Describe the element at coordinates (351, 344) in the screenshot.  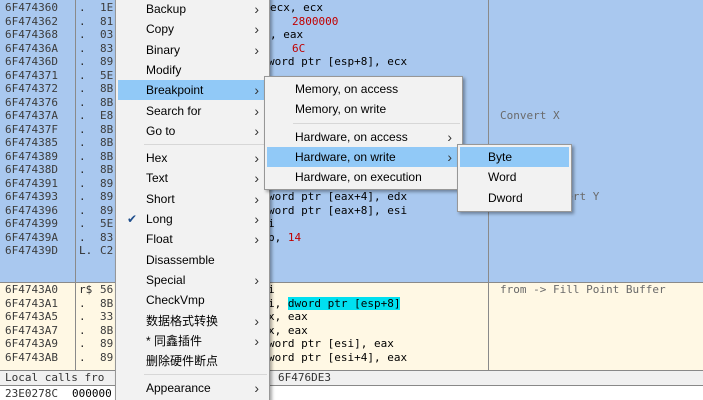
I see `code-row: 6F4743A9. 89 word ptr [esi], eax` at that location.